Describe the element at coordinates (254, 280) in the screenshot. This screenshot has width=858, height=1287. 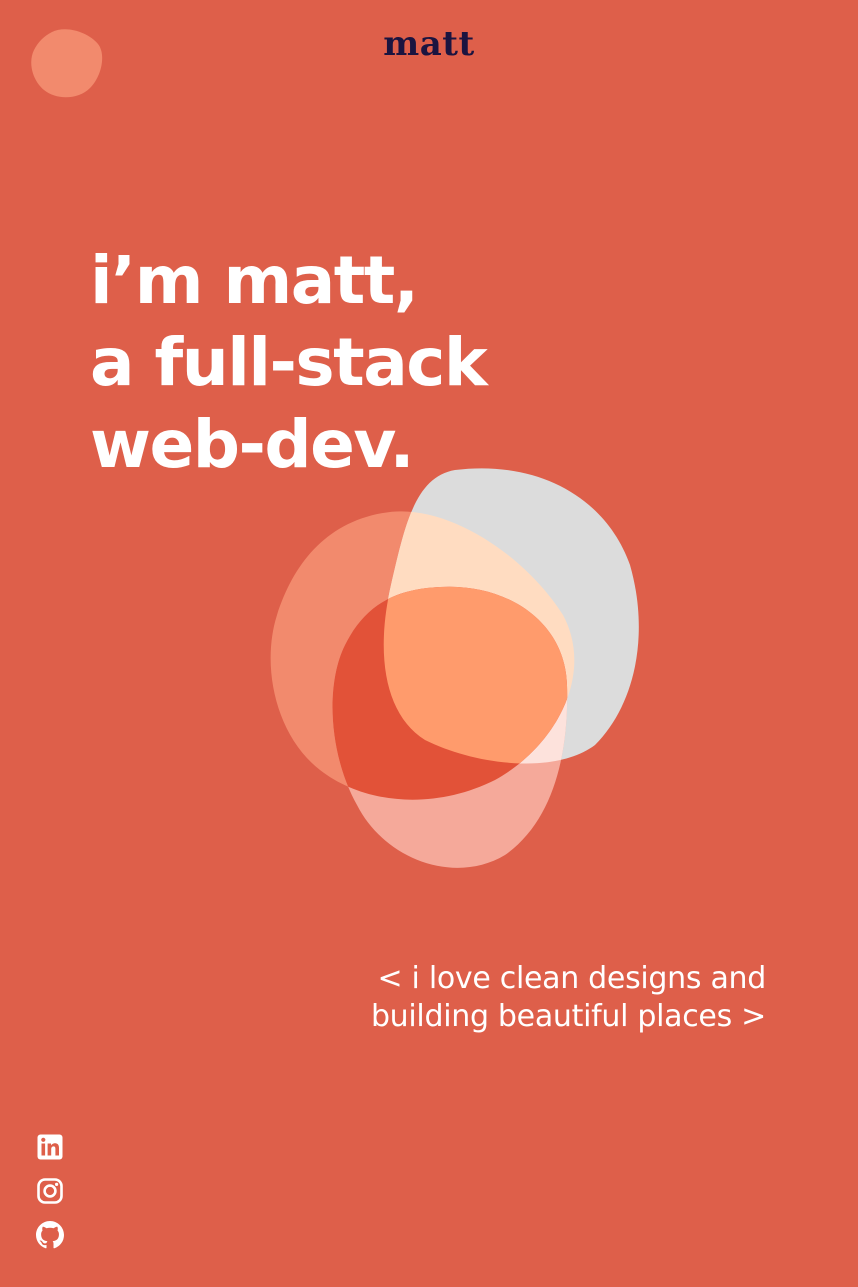
I see `hero-line-1: i’m matt,` at that location.